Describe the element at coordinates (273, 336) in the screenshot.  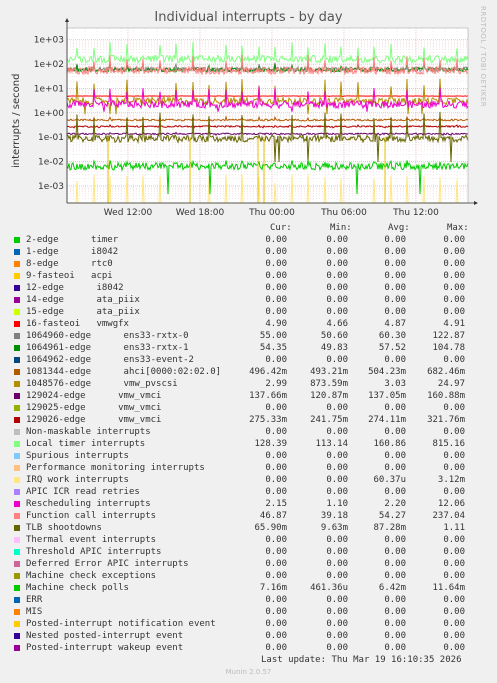
I see `legend-cur-value: 55.00` at that location.